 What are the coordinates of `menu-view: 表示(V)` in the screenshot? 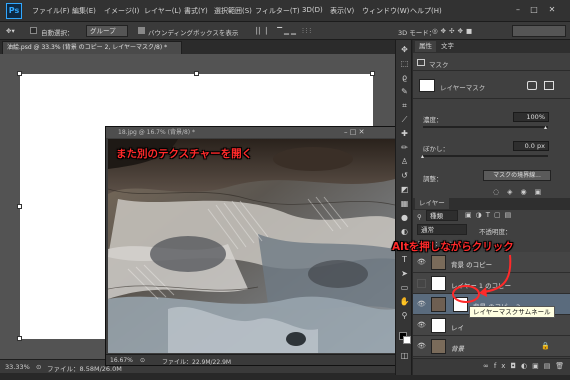 It's located at (342, 11).